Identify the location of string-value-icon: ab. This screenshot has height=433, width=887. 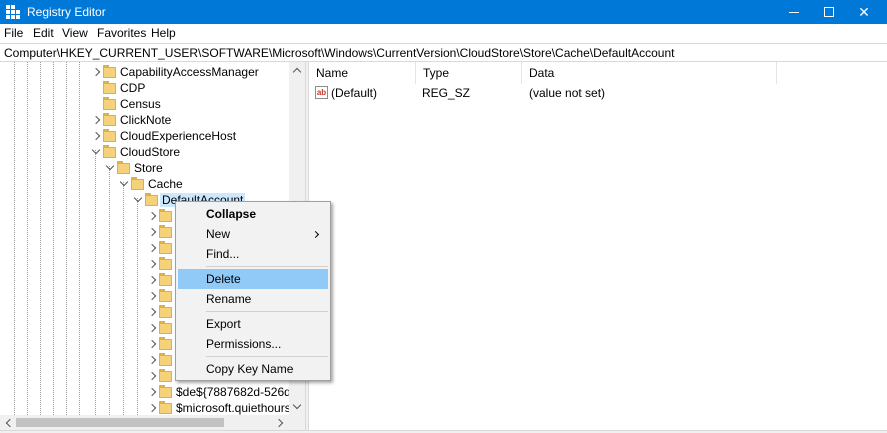
(321, 92).